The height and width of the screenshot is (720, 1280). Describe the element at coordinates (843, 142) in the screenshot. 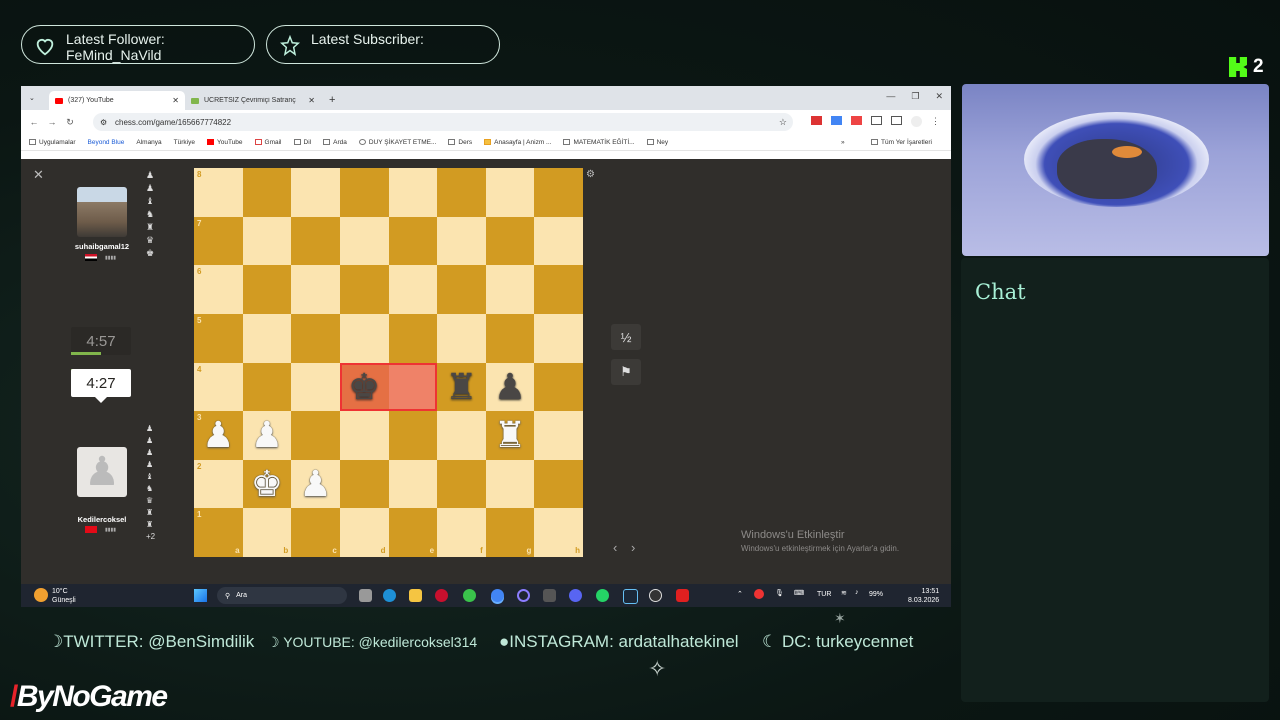

I see `more-bookmarks-icon: »` at that location.